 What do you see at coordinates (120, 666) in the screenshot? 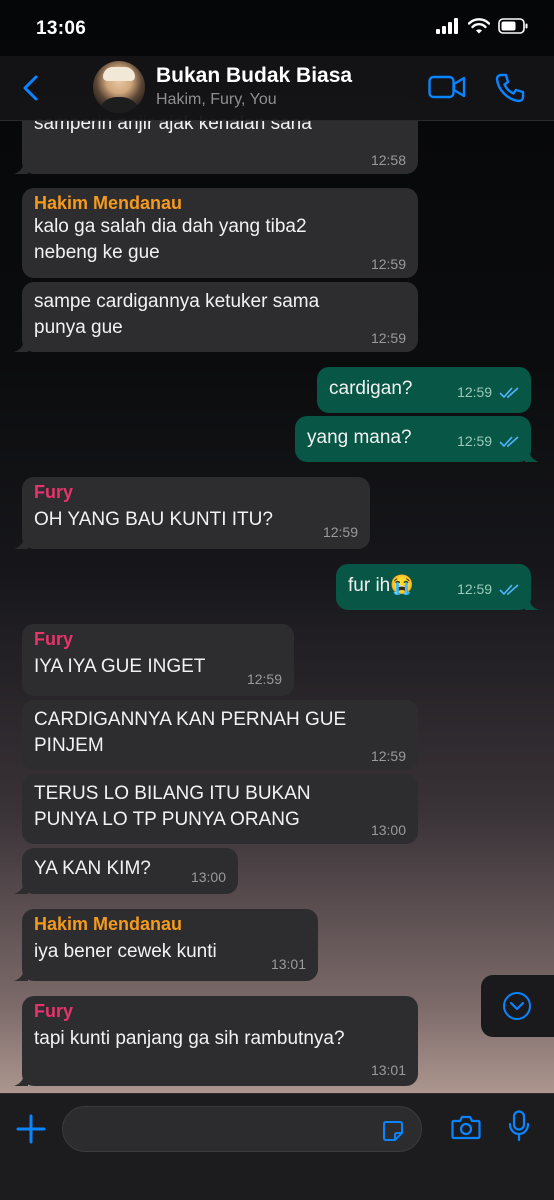
I see `message-text: IYA IYA GUE INGET` at bounding box center [120, 666].